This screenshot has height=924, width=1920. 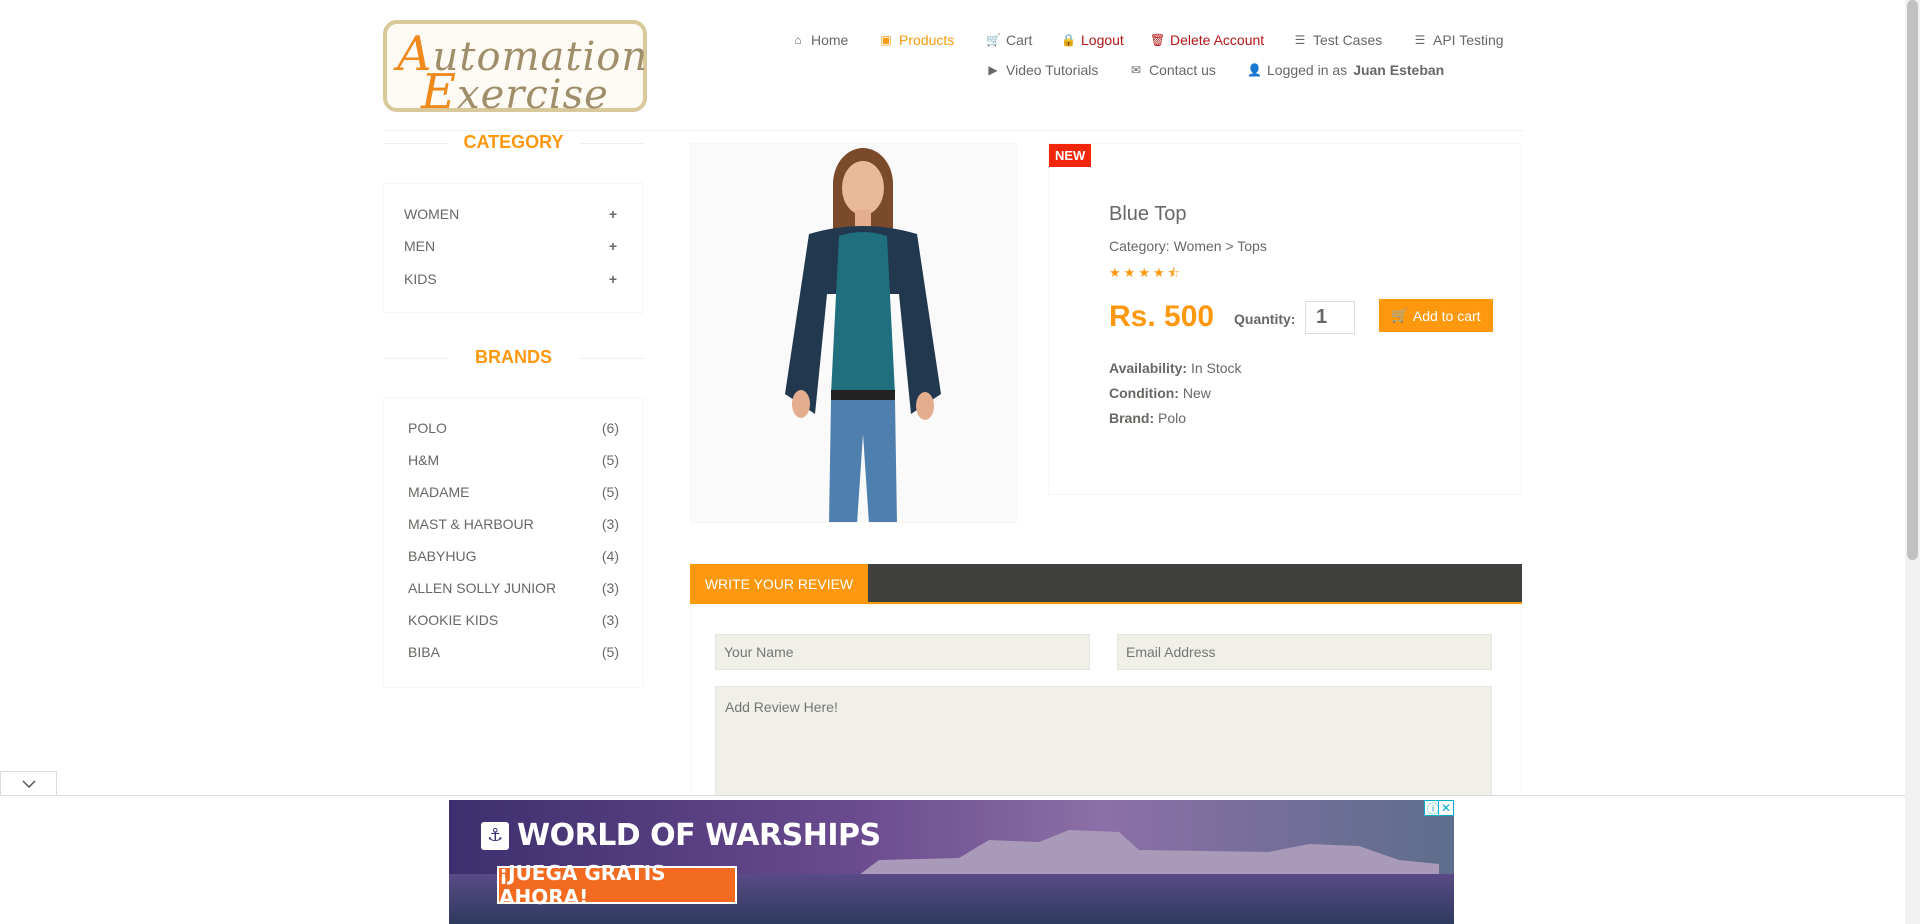 What do you see at coordinates (1042, 70) in the screenshot?
I see `nav-video-tutorials: ▶ Video Tutorials` at bounding box center [1042, 70].